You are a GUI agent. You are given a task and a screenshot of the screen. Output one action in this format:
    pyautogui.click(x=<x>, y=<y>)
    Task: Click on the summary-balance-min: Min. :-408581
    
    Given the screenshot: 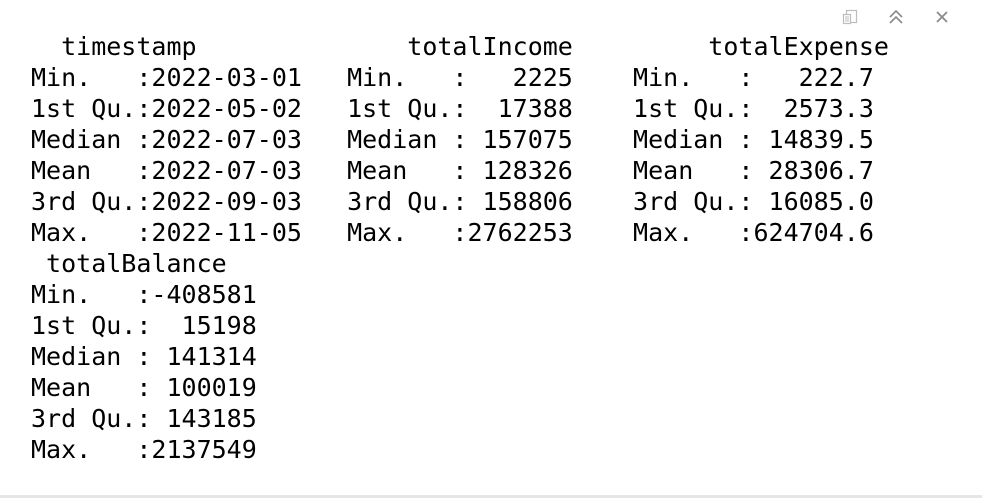 What is the action you would take?
    pyautogui.click(x=159, y=294)
    